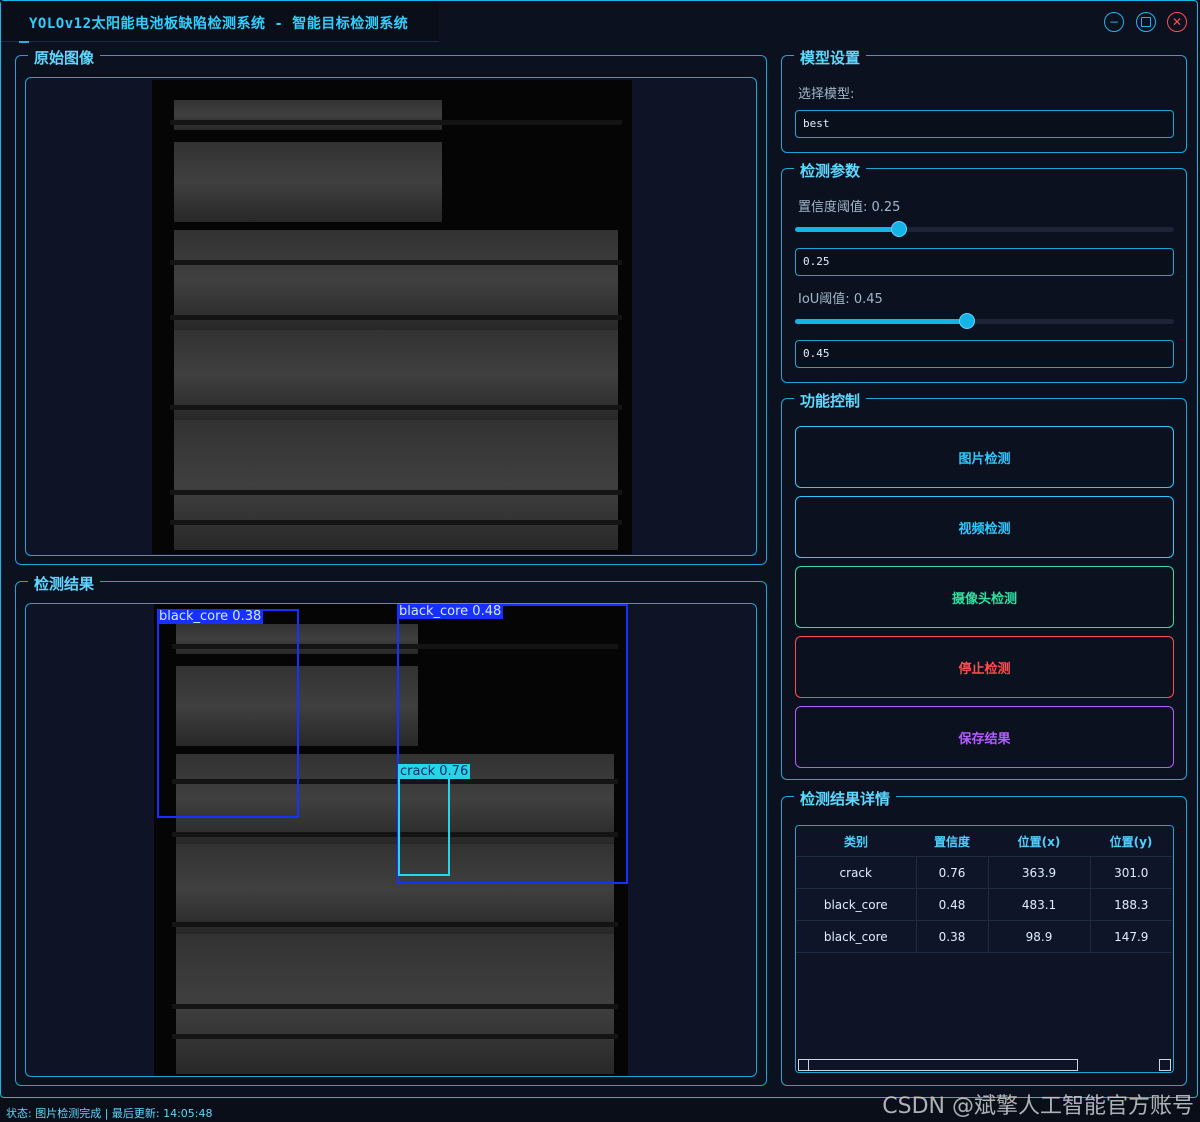  I want to click on close-icon: ✕, so click(1177, 22).